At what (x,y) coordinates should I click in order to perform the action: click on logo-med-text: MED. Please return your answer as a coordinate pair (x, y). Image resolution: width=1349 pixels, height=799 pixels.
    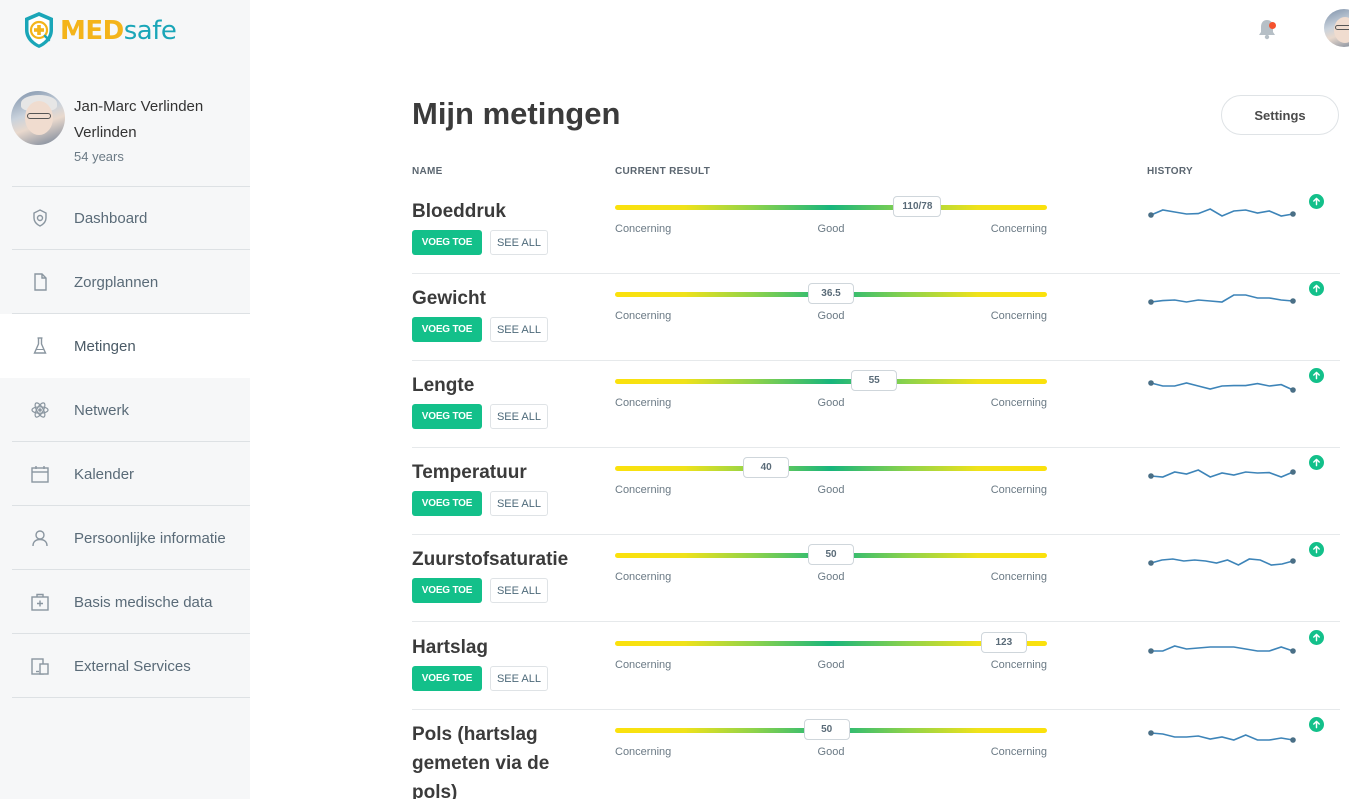
    Looking at the image, I should click on (92, 31).